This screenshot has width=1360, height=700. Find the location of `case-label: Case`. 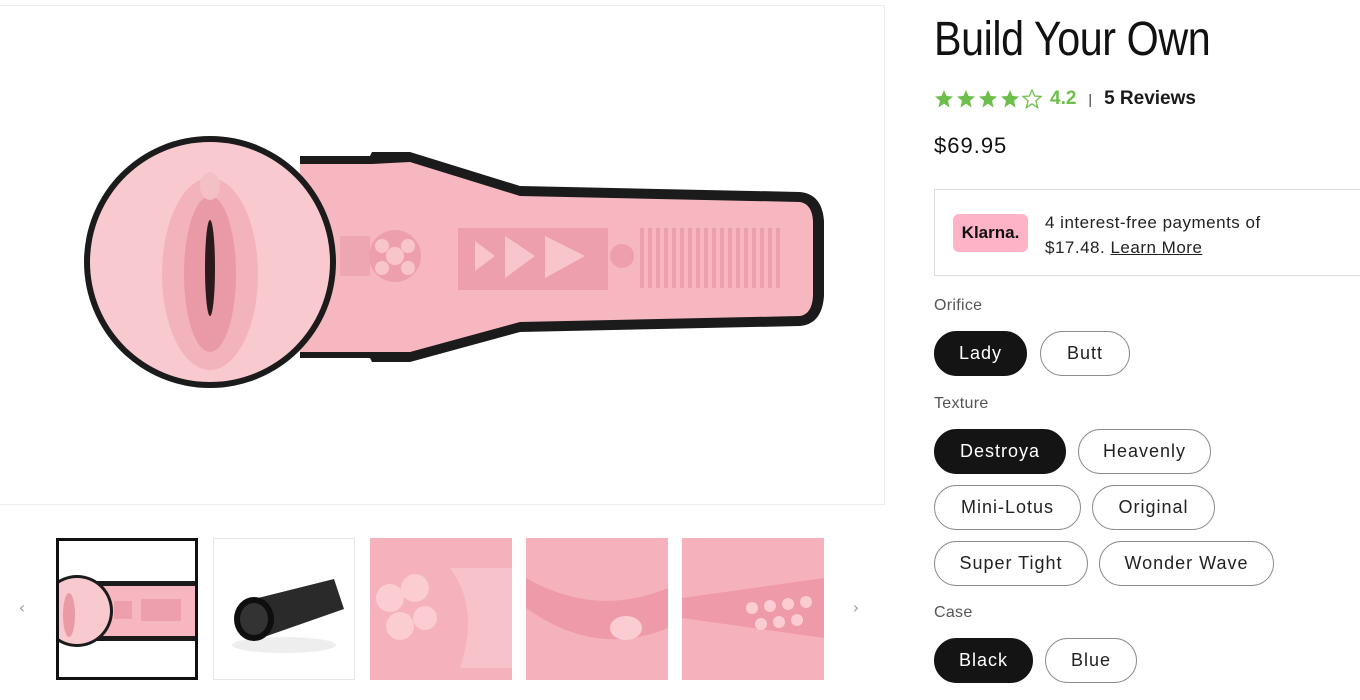

case-label: Case is located at coordinates (953, 612).